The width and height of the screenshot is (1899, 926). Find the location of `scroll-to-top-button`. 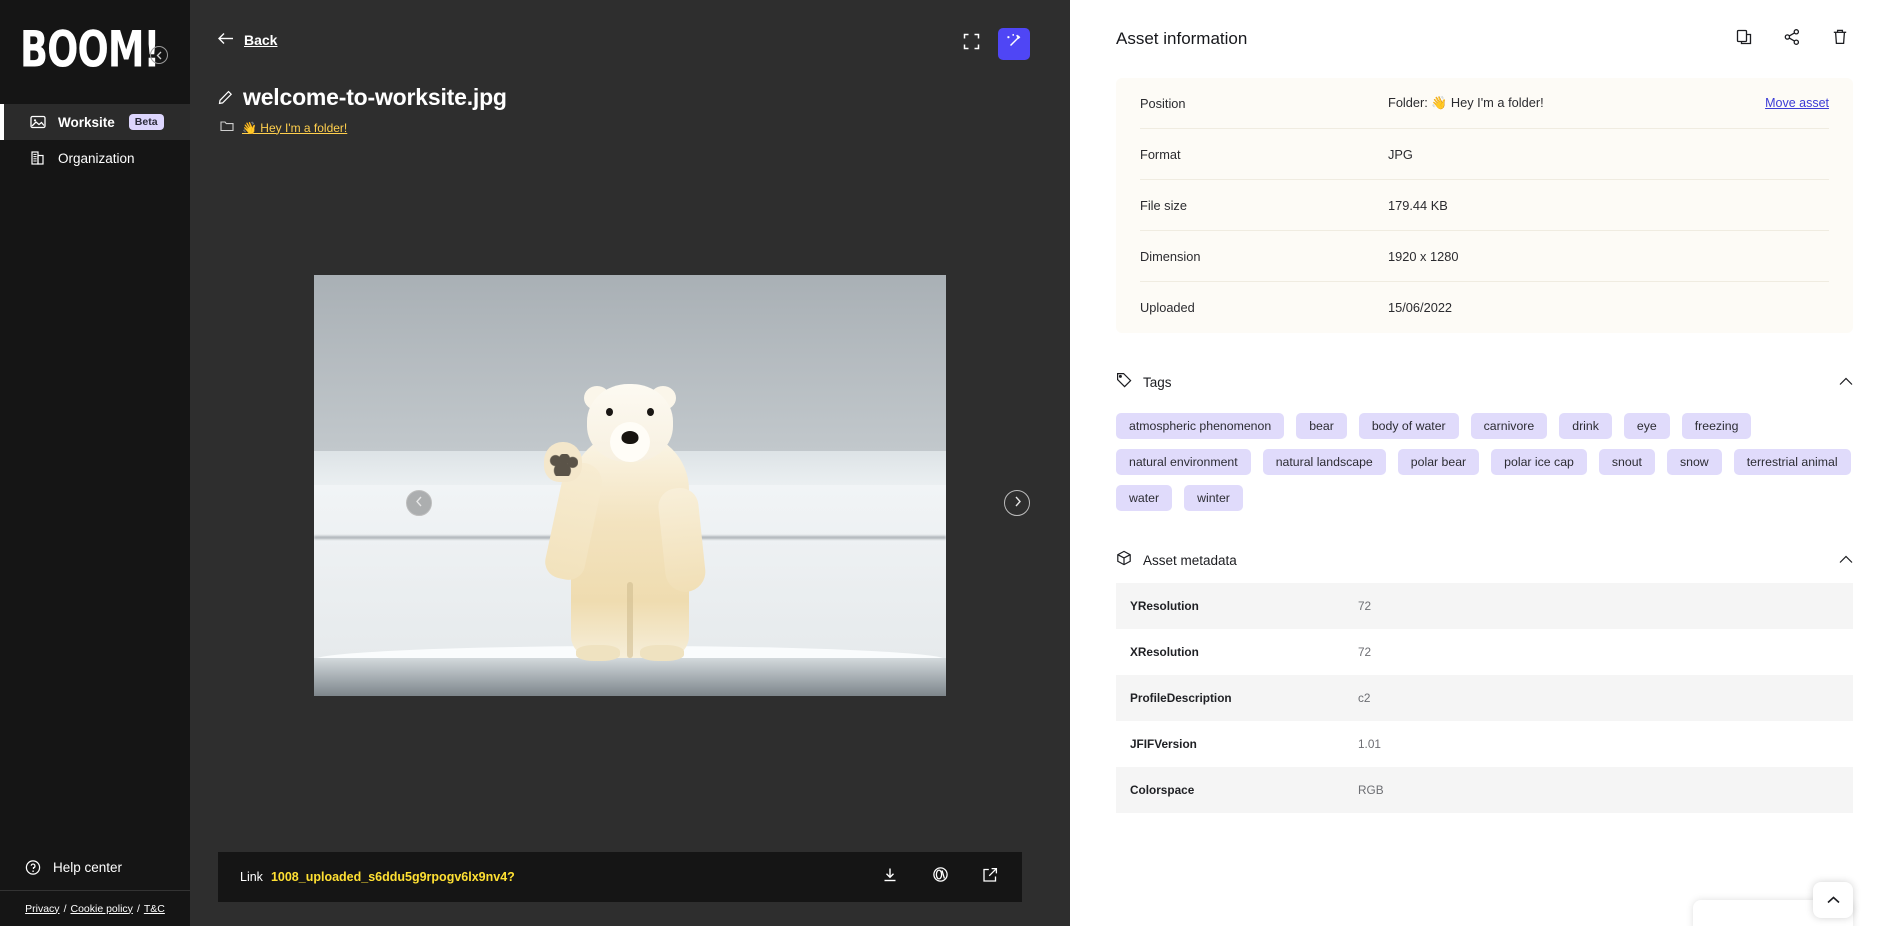

scroll-to-top-button is located at coordinates (1833, 900).